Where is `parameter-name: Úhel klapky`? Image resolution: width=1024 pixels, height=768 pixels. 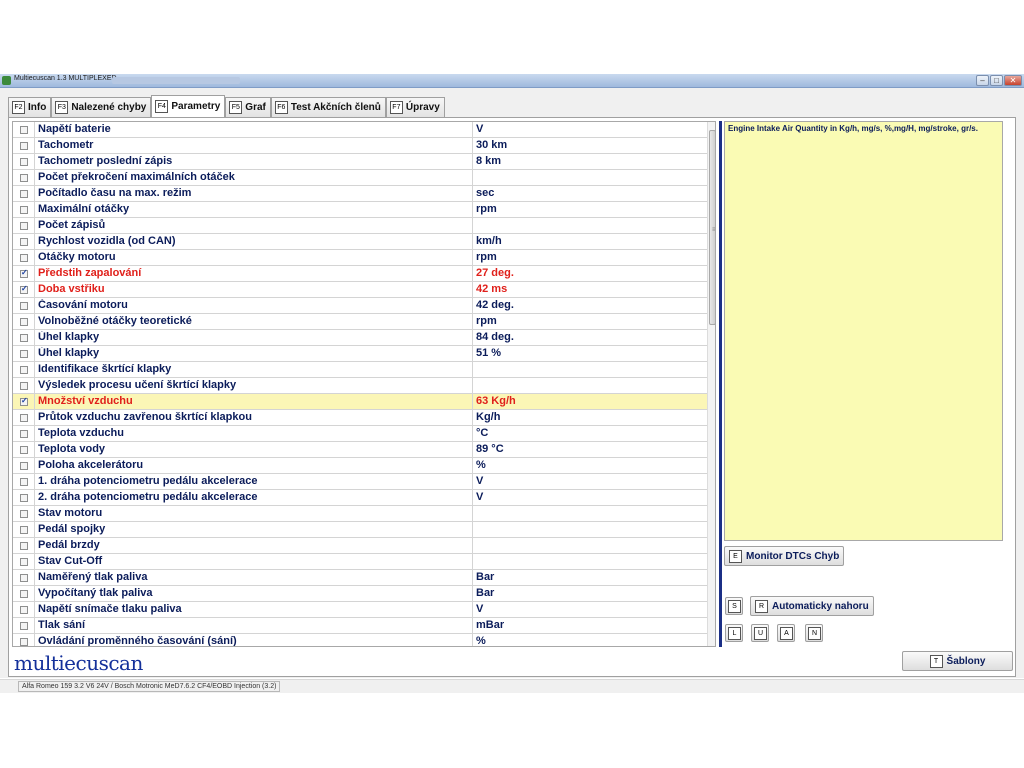 parameter-name: Úhel klapky is located at coordinates (69, 337).